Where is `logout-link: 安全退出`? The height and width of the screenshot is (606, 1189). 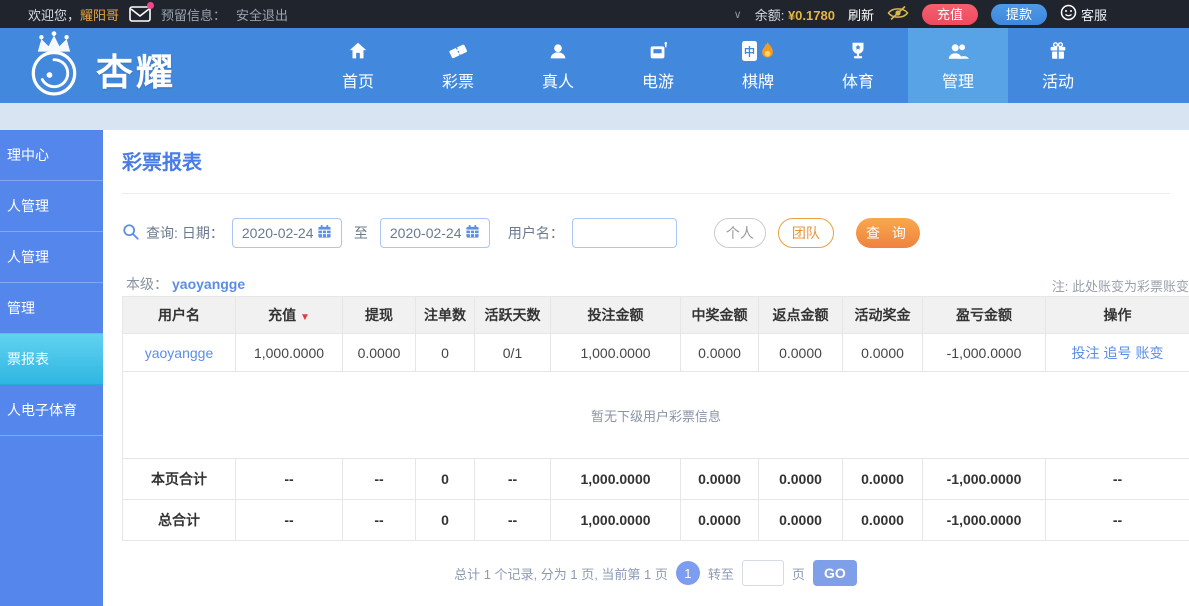
logout-link: 安全退出 is located at coordinates (262, 14).